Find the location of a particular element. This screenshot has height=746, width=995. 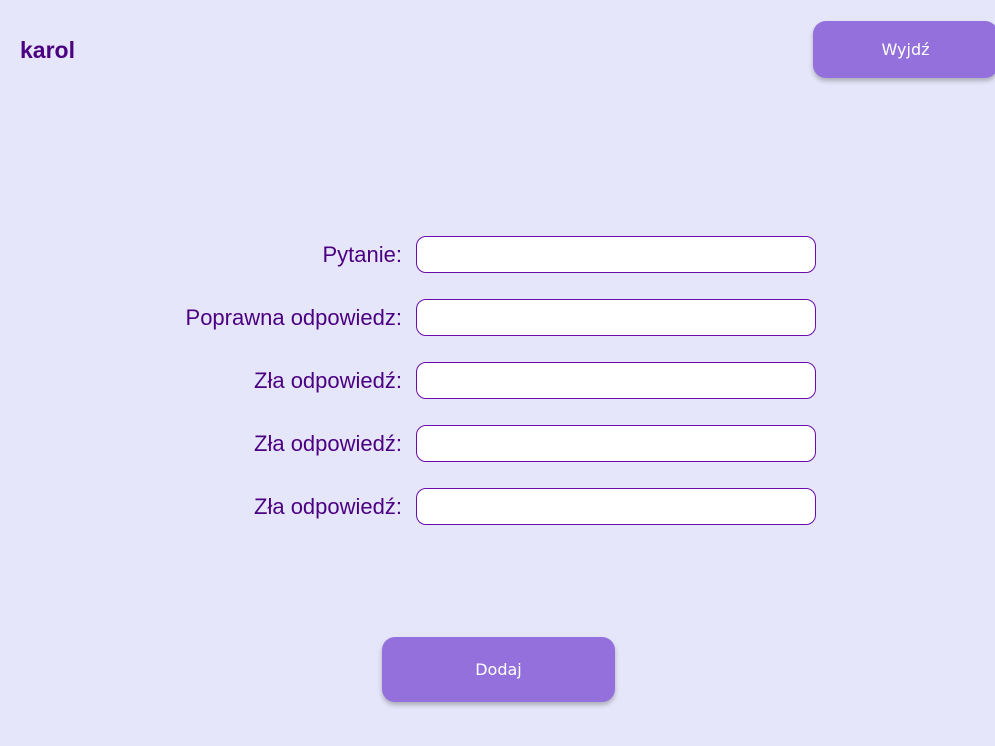

wrong-answer-1-label: Zła odpowiedź: is located at coordinates (328, 380).